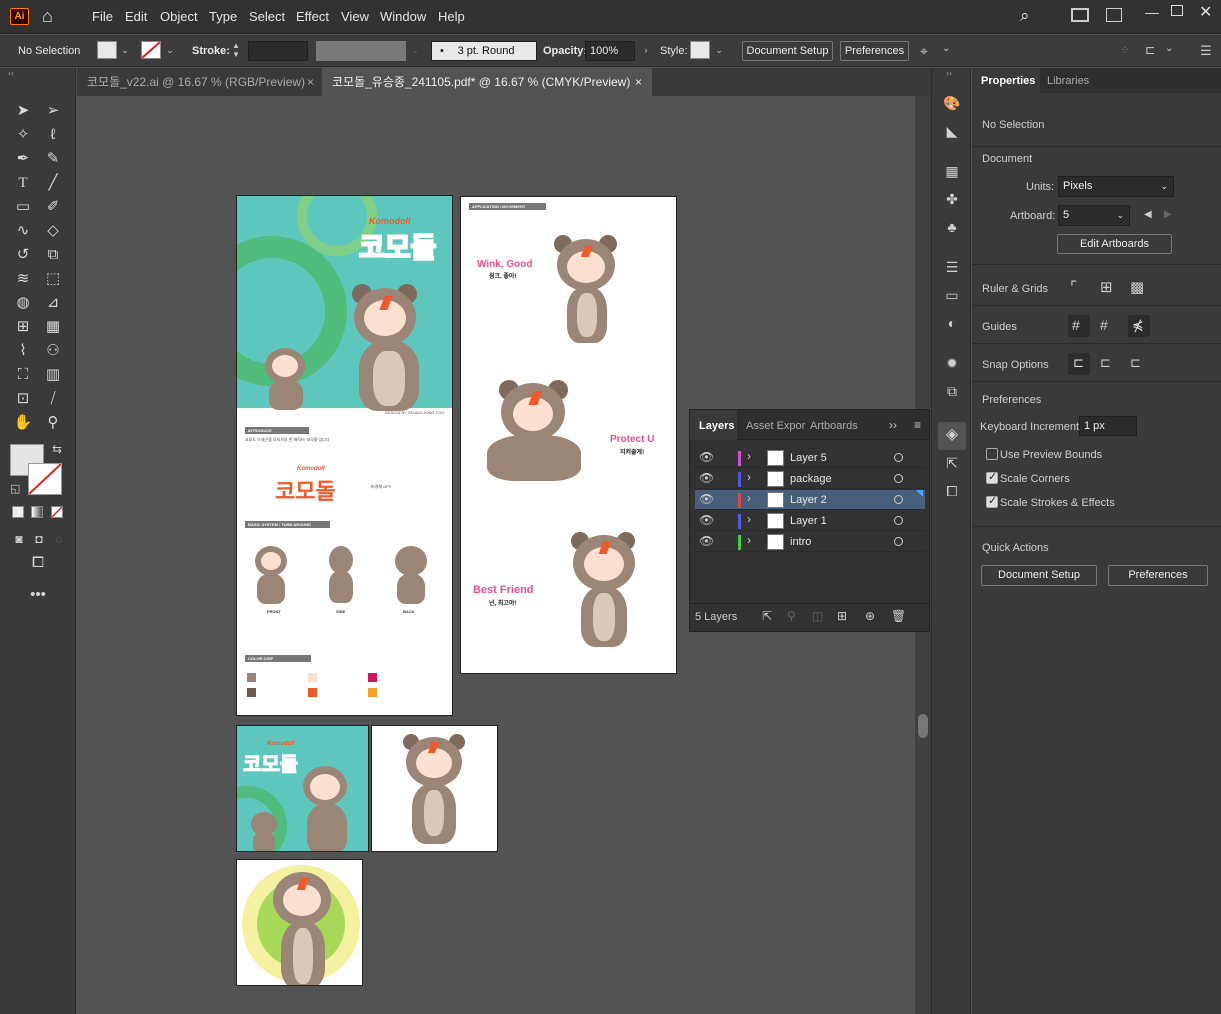 This screenshot has width=1221, height=1014. I want to click on tab-artboards: Artboards, so click(834, 426).